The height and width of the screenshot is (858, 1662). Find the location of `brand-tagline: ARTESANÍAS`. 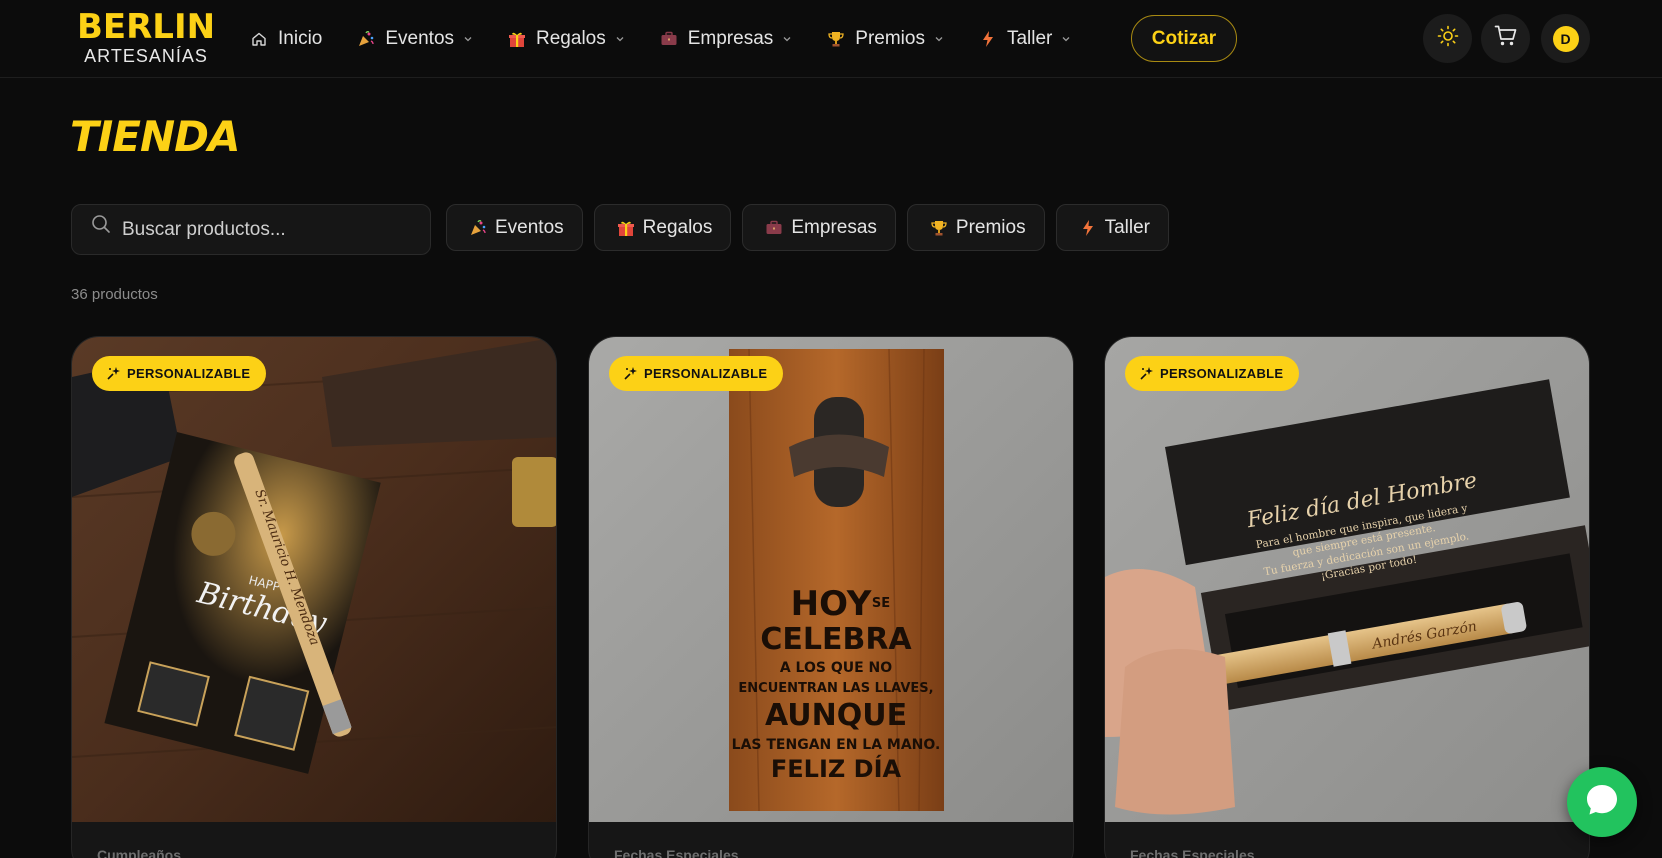

brand-tagline: ARTESANÍAS is located at coordinates (146, 56).